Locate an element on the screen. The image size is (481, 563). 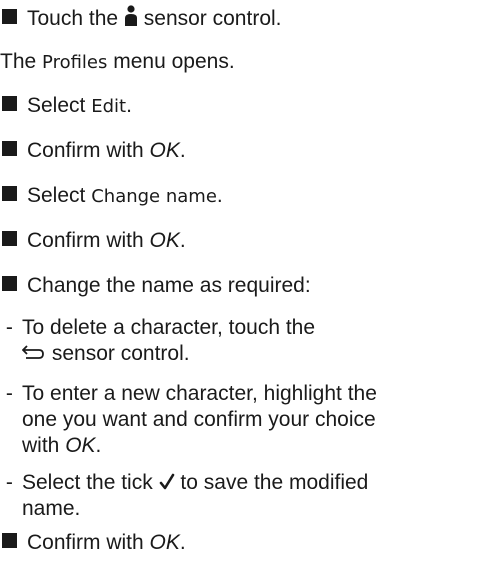
ui-label-change-name: Change name is located at coordinates (154, 196).